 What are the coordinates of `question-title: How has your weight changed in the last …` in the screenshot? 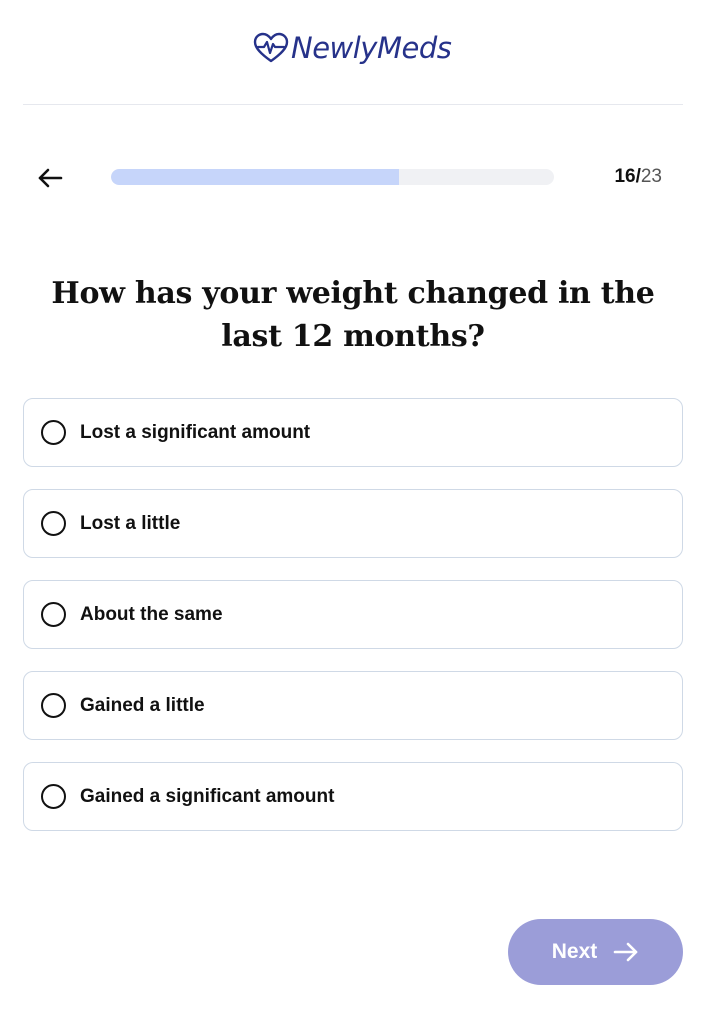 It's located at (353, 315).